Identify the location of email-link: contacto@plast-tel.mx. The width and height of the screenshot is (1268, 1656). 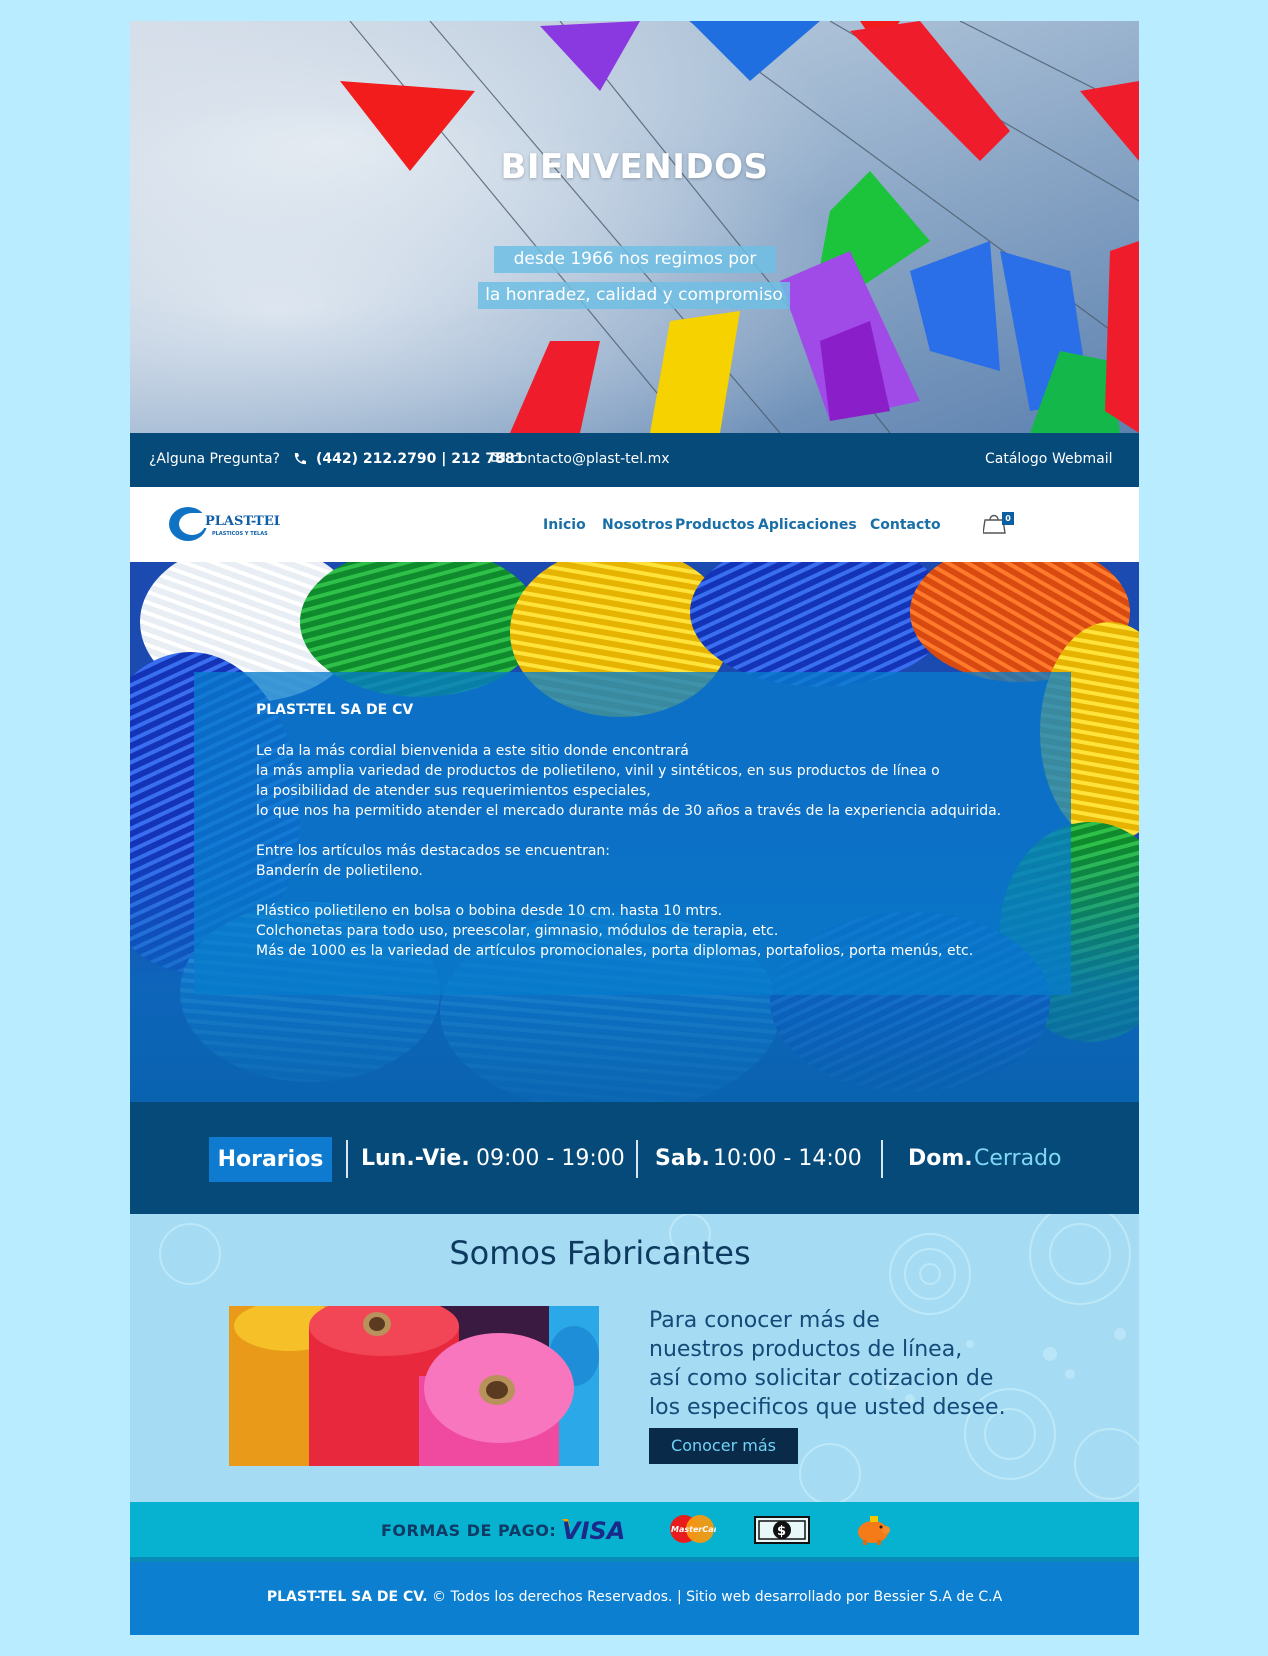
(590, 459).